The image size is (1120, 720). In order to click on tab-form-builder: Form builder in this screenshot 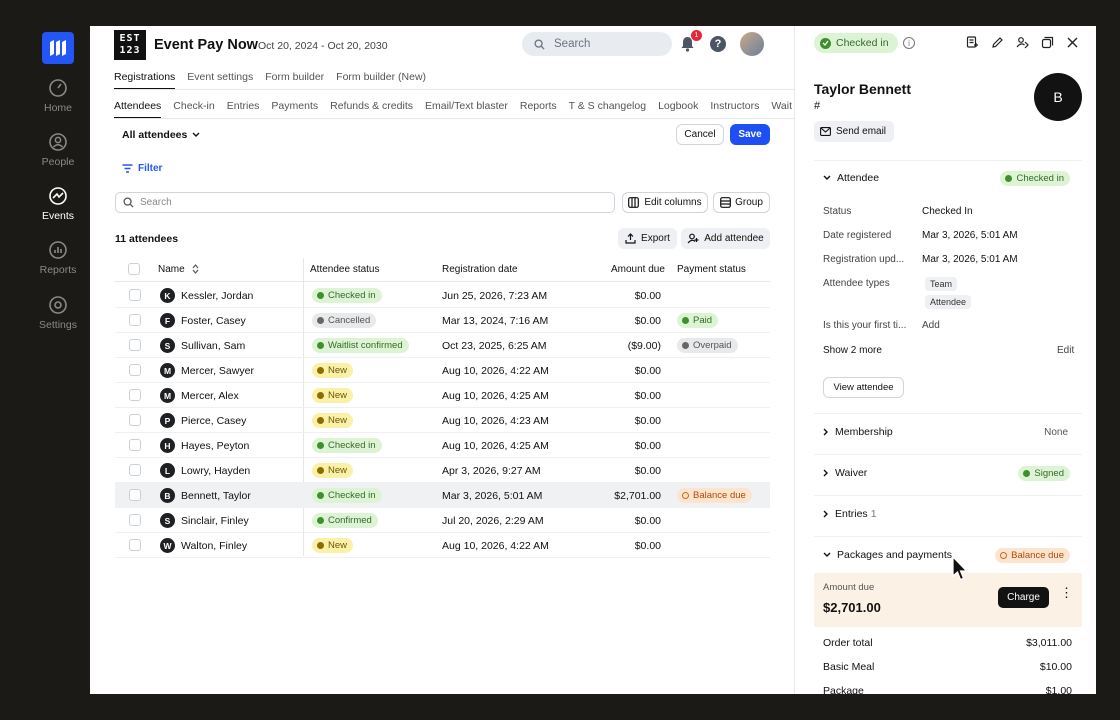, I will do `click(294, 80)`.